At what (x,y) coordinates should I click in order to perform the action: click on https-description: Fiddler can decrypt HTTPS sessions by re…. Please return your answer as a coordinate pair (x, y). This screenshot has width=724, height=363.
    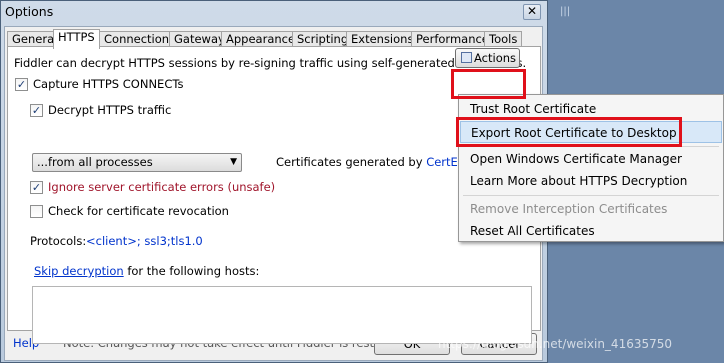
    Looking at the image, I should click on (270, 63).